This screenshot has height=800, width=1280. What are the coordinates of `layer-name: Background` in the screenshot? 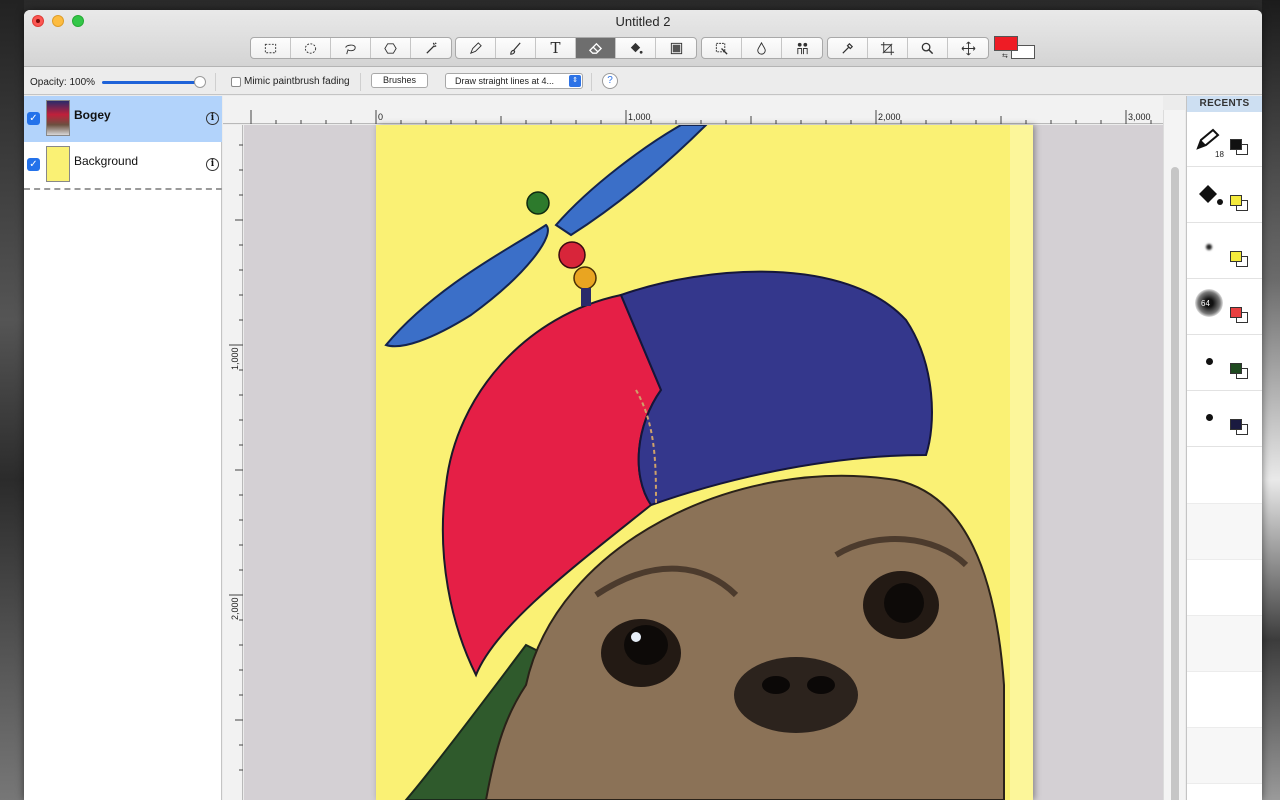 It's located at (106, 161).